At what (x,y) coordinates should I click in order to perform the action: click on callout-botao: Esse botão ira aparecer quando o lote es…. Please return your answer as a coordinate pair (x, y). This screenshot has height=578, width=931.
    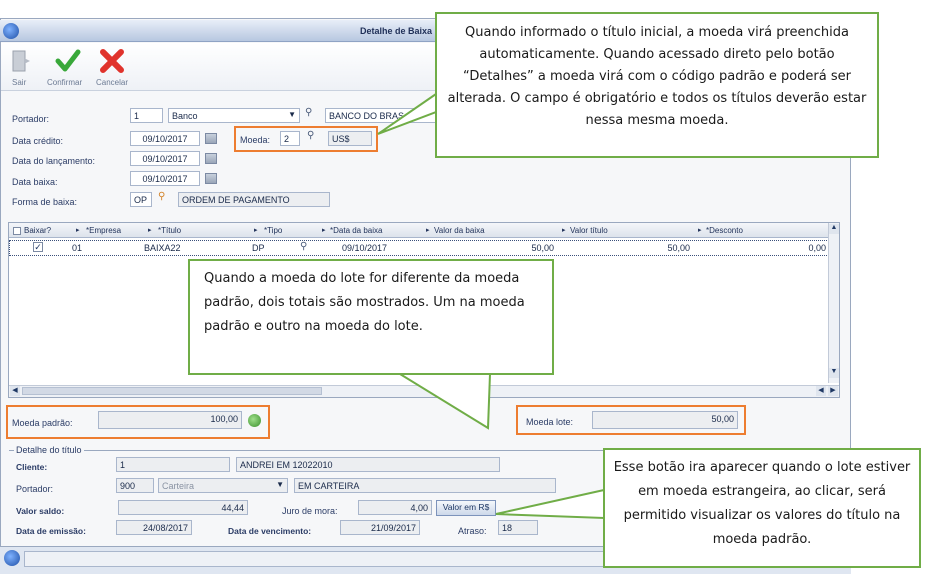
    Looking at the image, I should click on (762, 508).